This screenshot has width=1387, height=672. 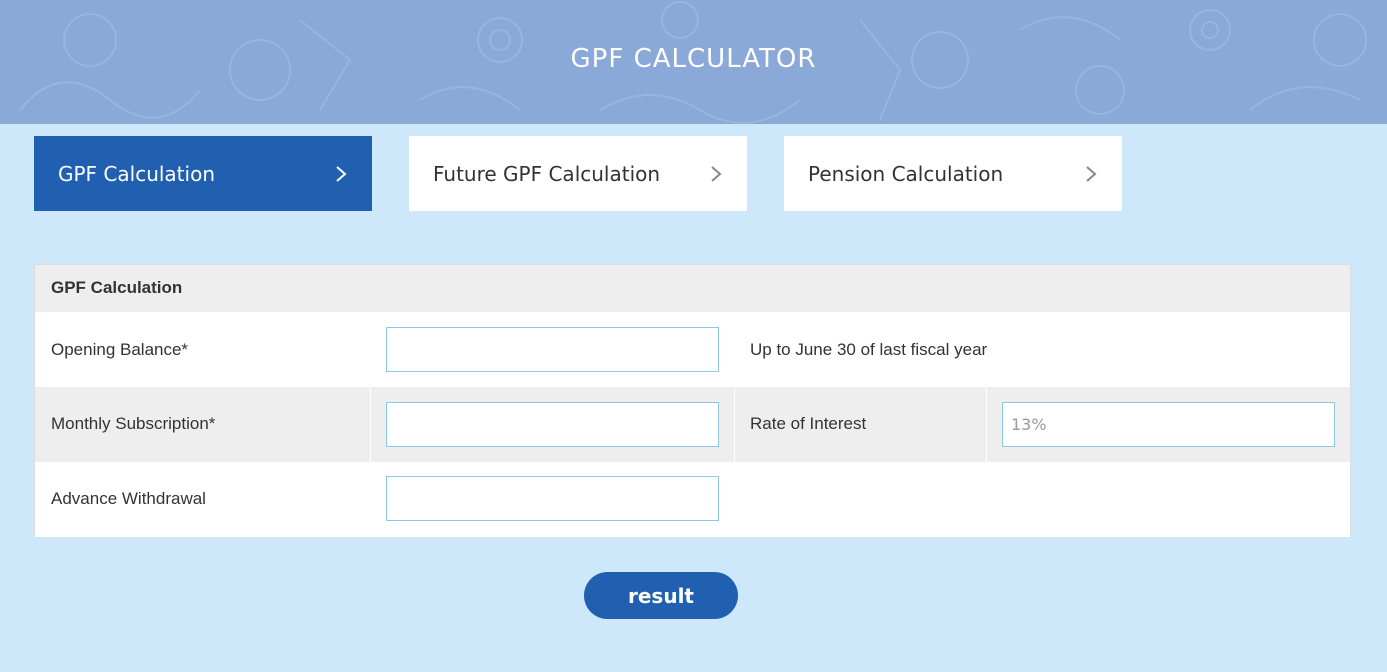 I want to click on rate-of-interest-input, so click(x=1168, y=424).